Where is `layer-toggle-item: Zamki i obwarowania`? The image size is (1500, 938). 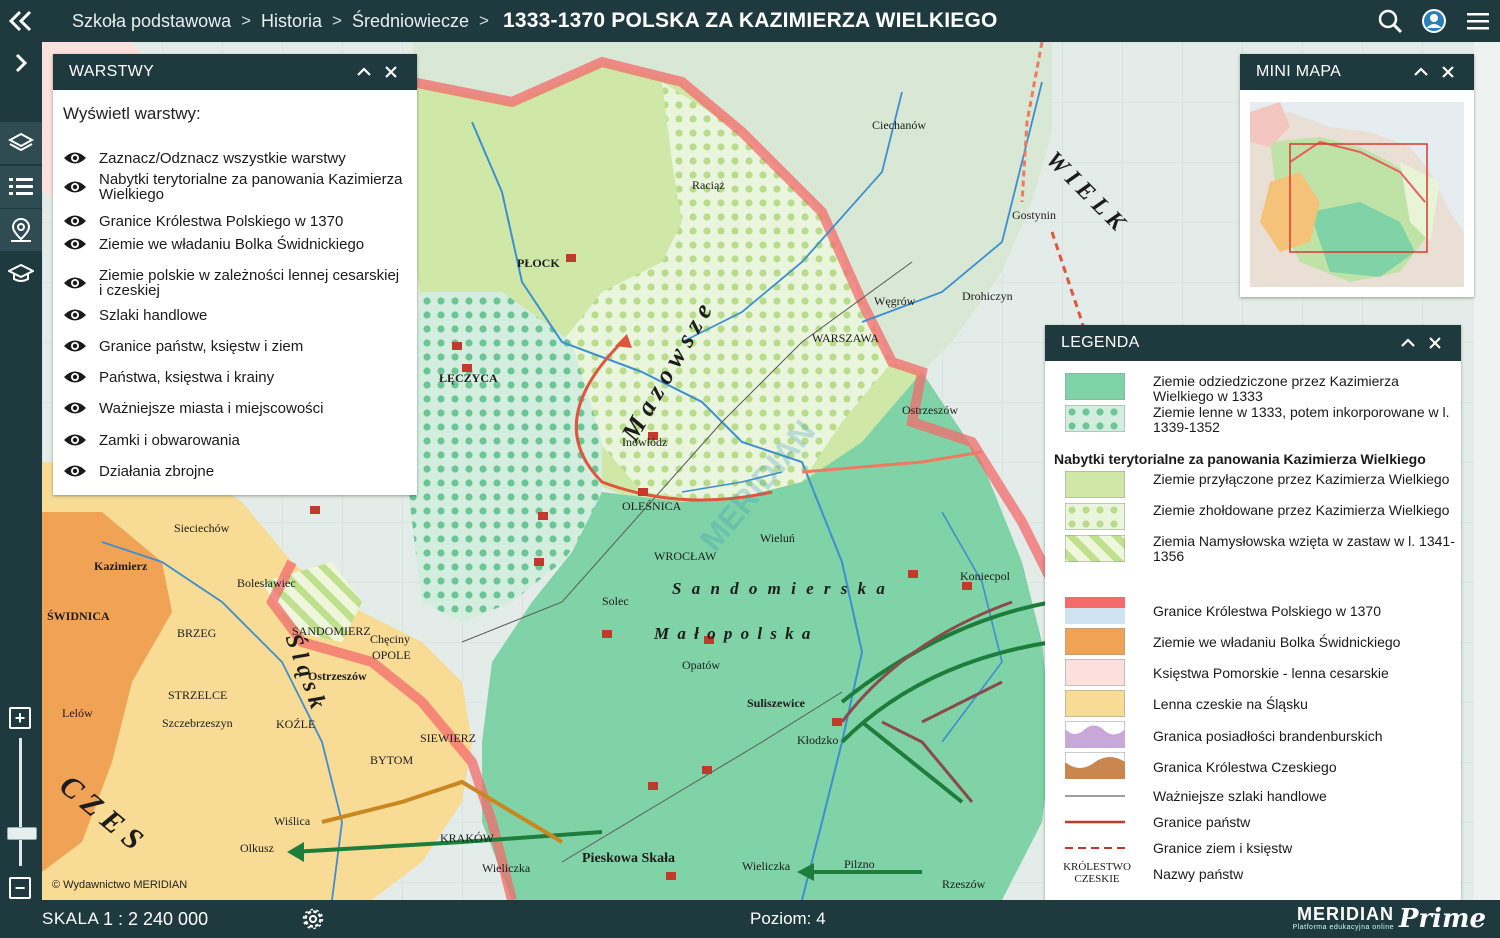
layer-toggle-item: Zamki i obwarowania is located at coordinates (233, 440).